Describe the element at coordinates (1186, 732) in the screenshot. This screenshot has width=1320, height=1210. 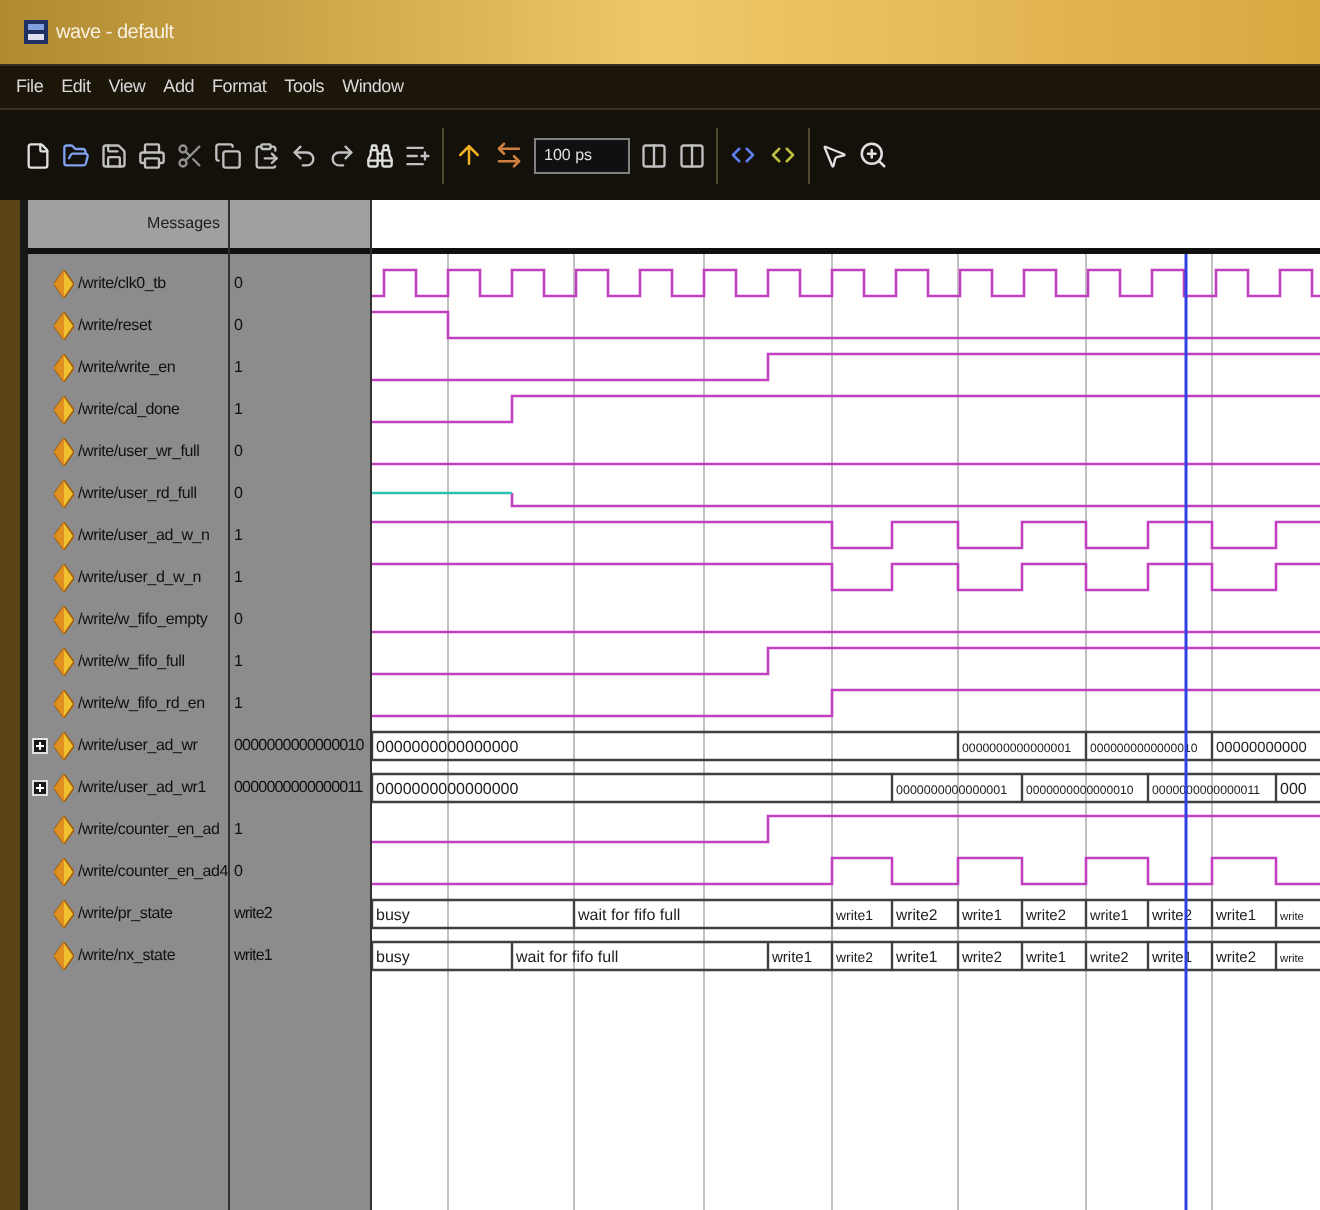
I see `cursor-line` at that location.